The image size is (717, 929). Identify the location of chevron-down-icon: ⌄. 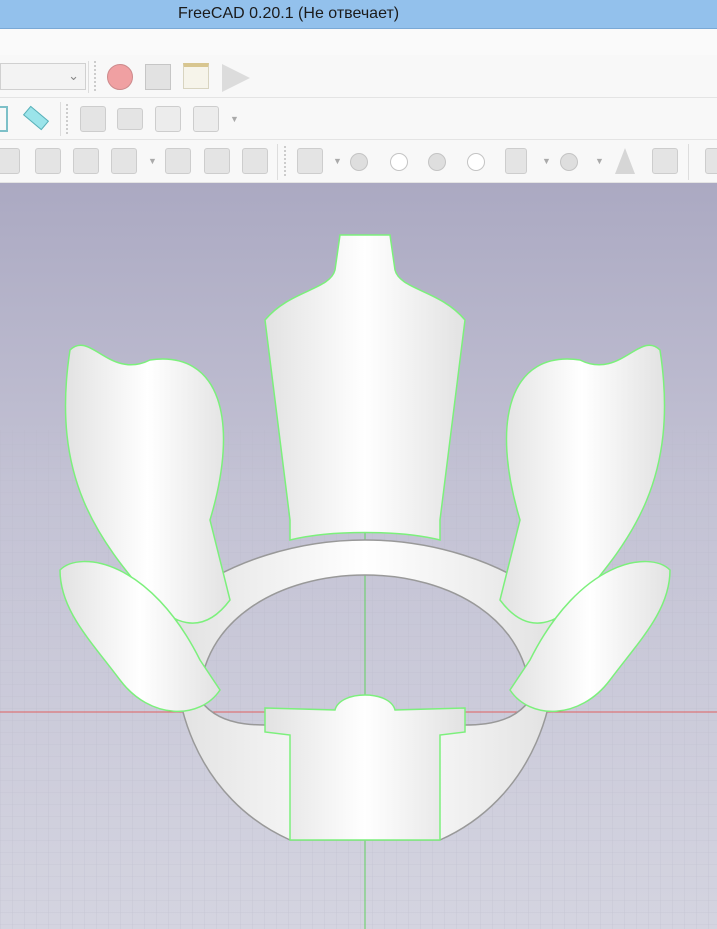
(73, 75).